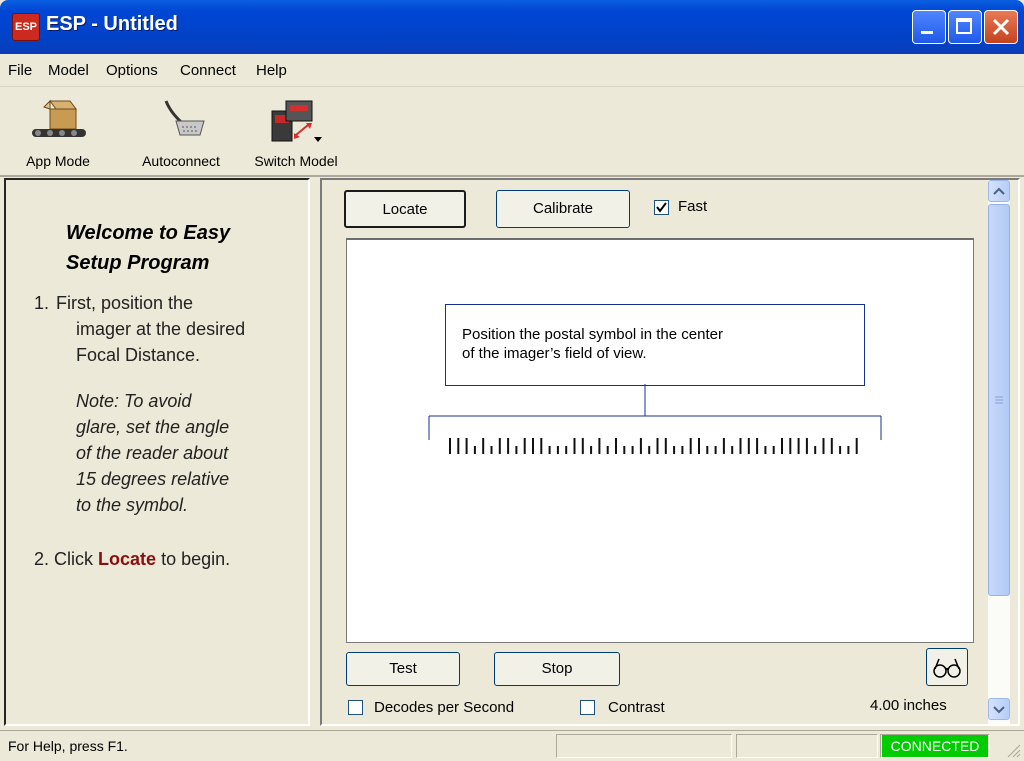 This screenshot has width=1024, height=761. I want to click on grip-icon, so click(999, 400).